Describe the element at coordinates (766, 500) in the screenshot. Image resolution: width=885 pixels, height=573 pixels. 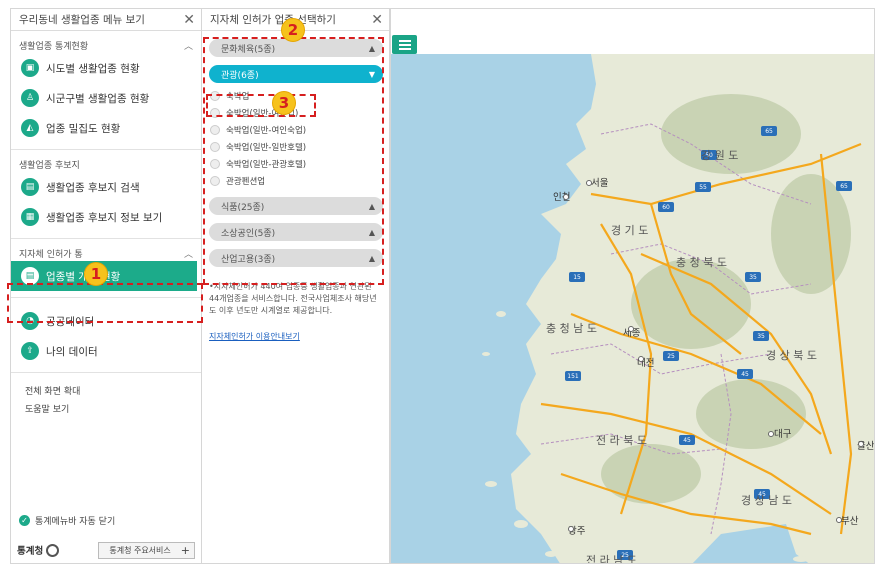
I see `region-label: 경 상 남 도` at that location.